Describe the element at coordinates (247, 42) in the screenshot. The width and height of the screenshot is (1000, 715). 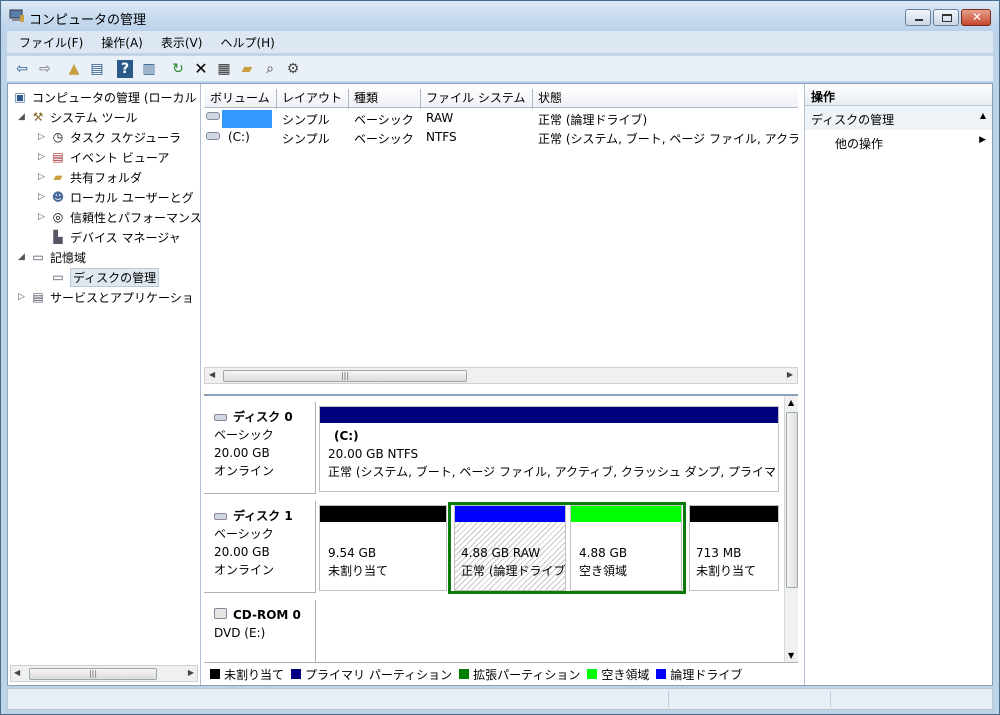
I see `menu-help: ヘルプ(H)` at that location.